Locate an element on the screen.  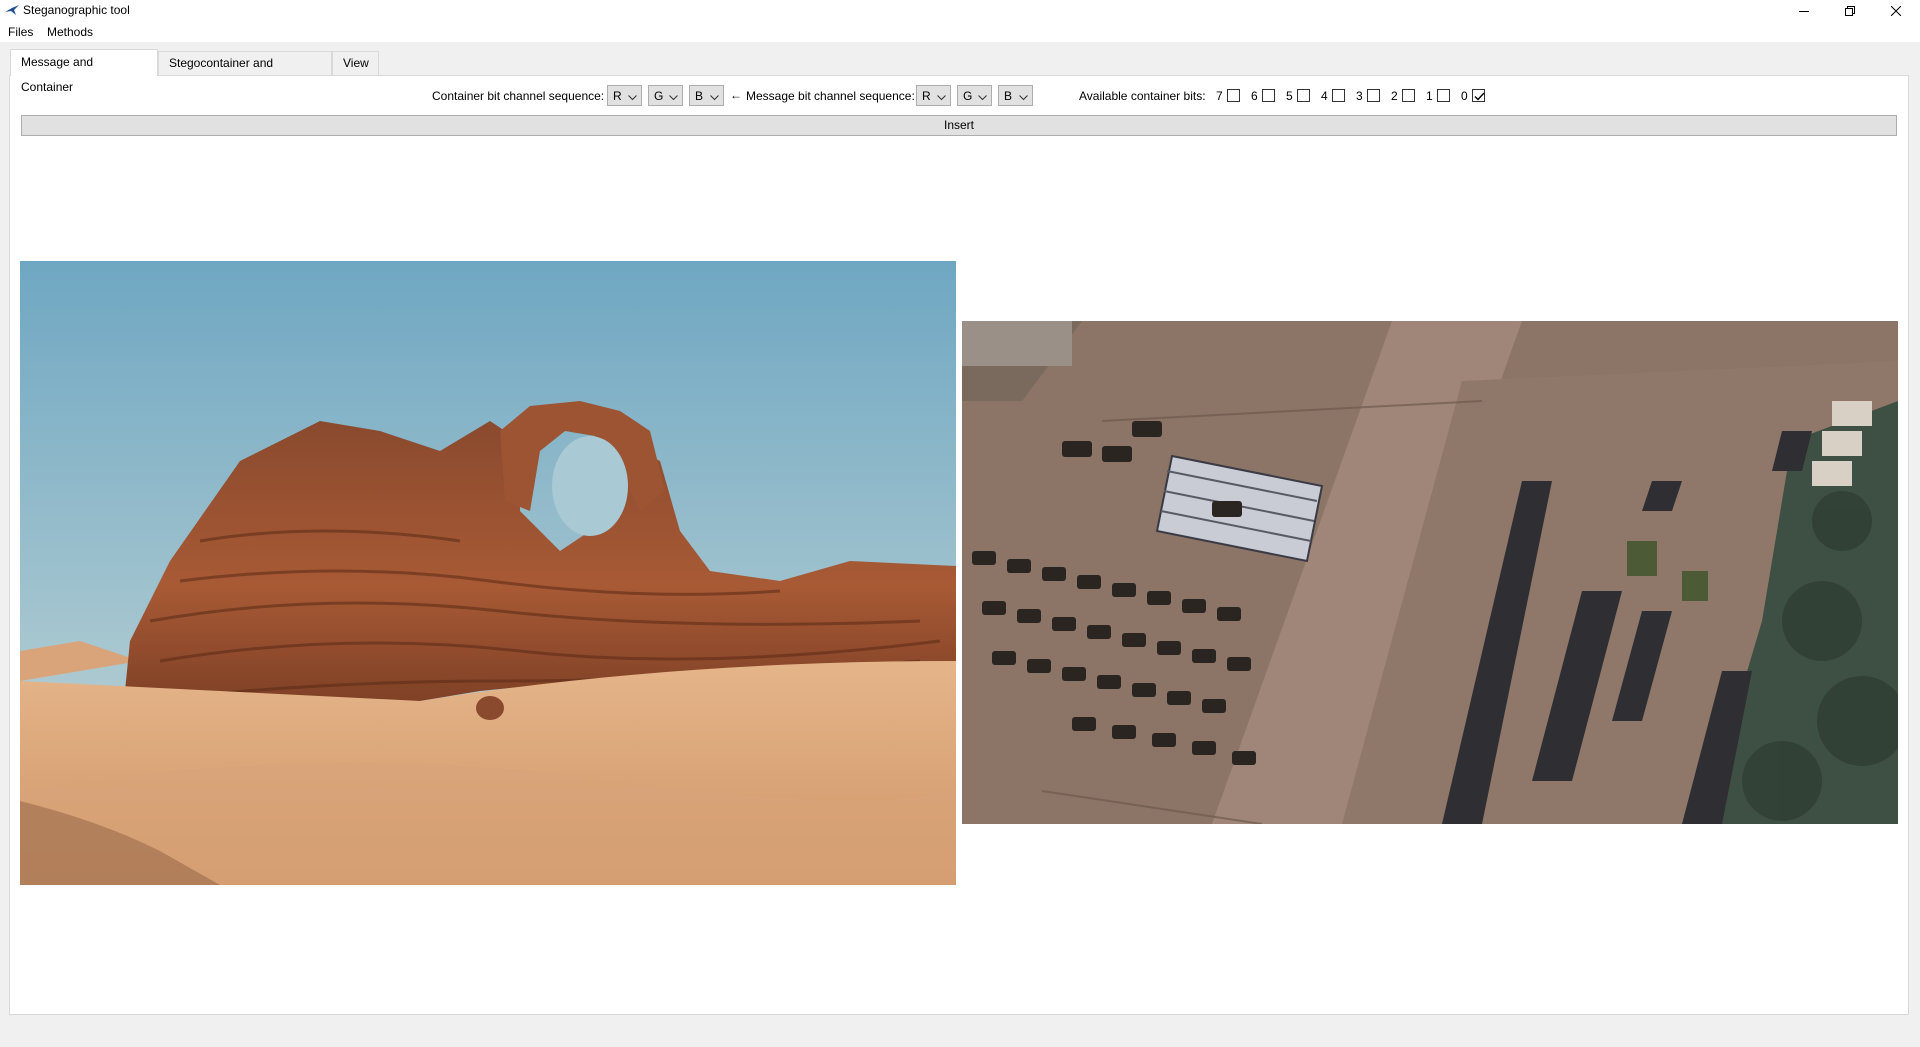
message-sequence-label: Message bit channel sequence: is located at coordinates (830, 96).